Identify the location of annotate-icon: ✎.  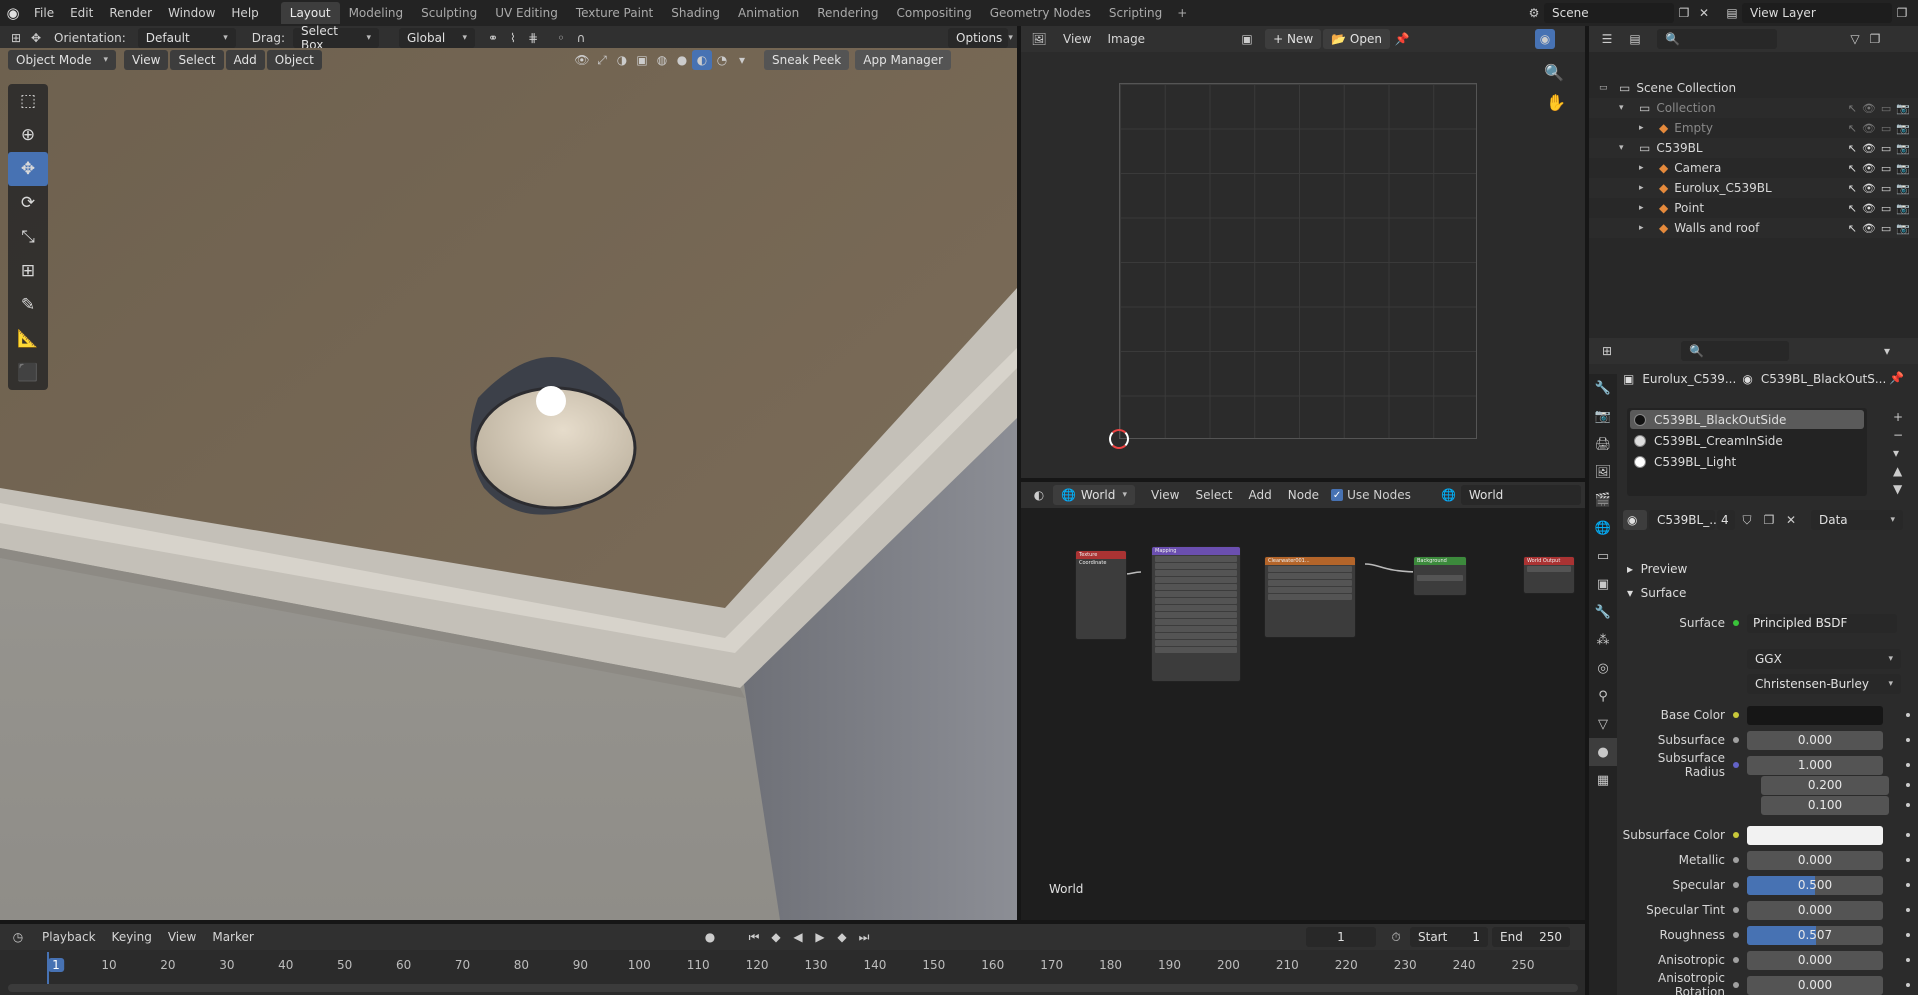
(28, 305).